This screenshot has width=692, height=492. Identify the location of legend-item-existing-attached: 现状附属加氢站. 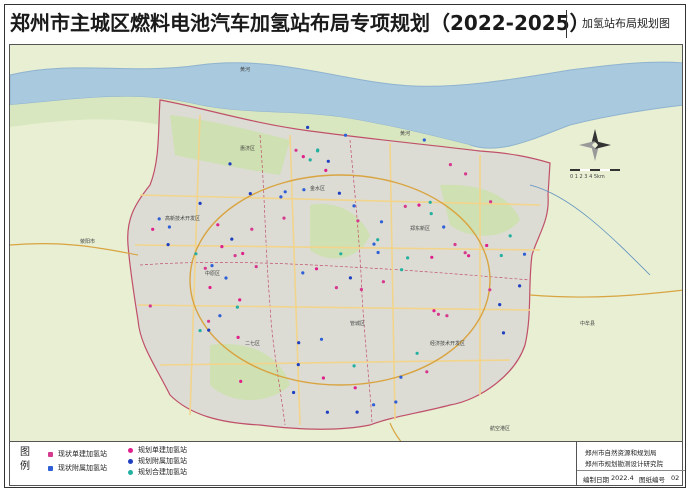
(77, 468).